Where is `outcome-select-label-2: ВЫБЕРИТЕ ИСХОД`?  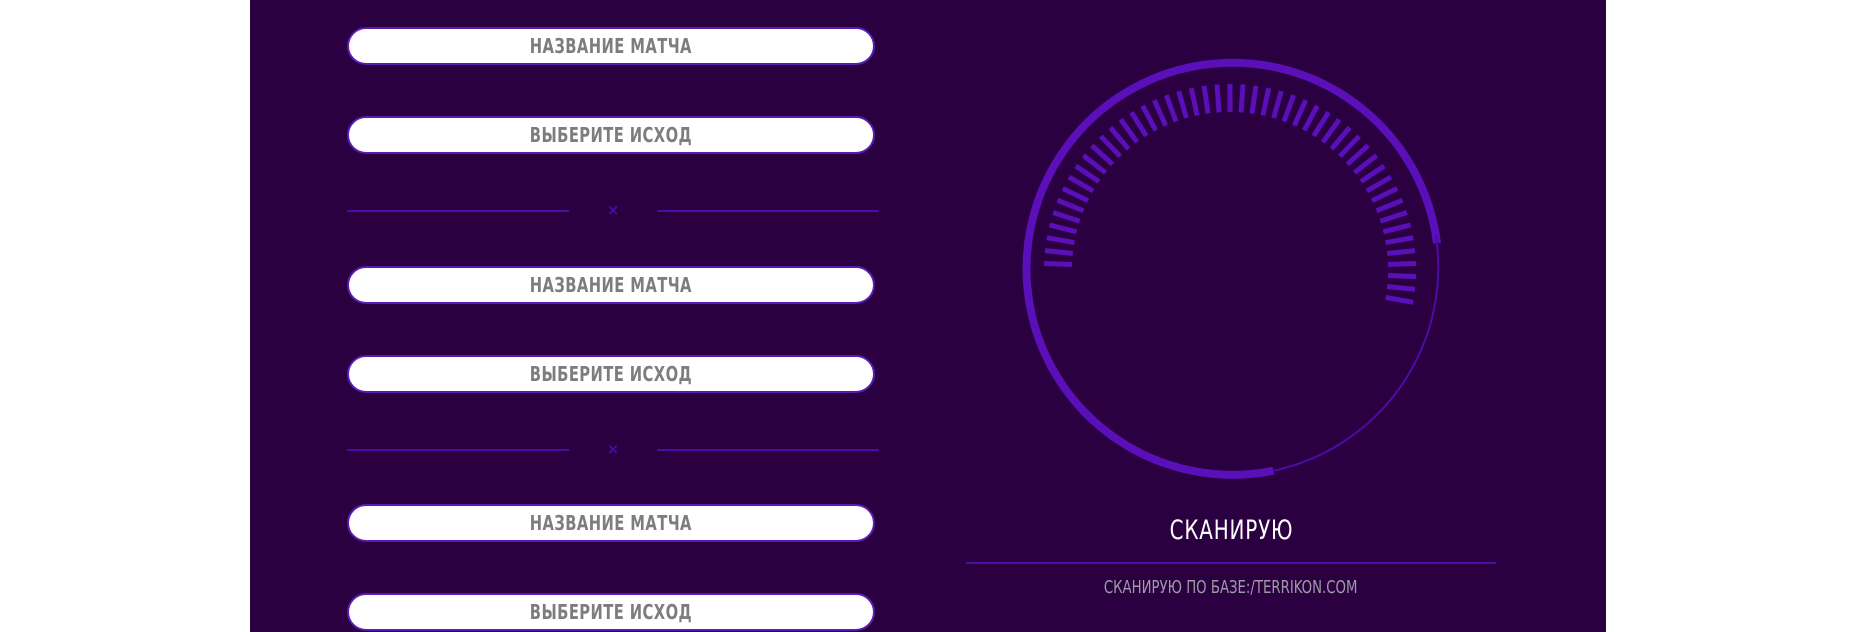
outcome-select-label-2: ВЫБЕРИТЕ ИСХОД is located at coordinates (611, 374).